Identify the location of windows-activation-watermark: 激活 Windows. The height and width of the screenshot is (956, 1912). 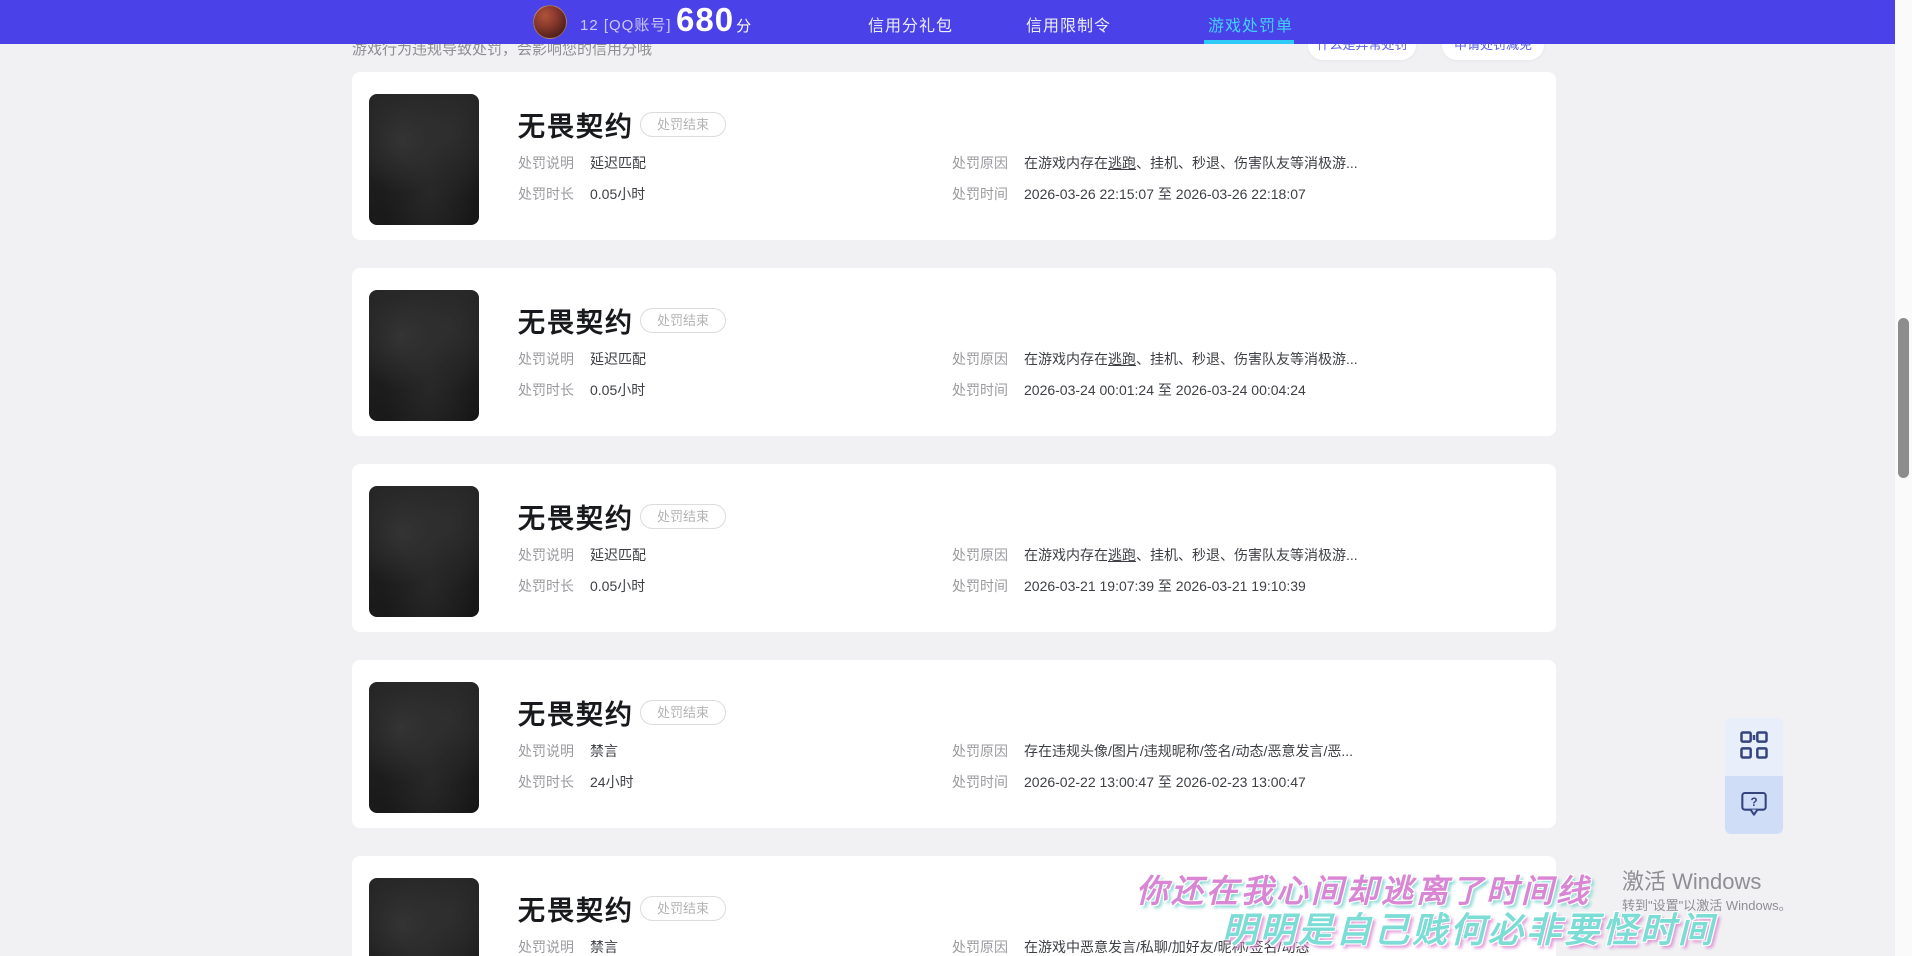
(1692, 881).